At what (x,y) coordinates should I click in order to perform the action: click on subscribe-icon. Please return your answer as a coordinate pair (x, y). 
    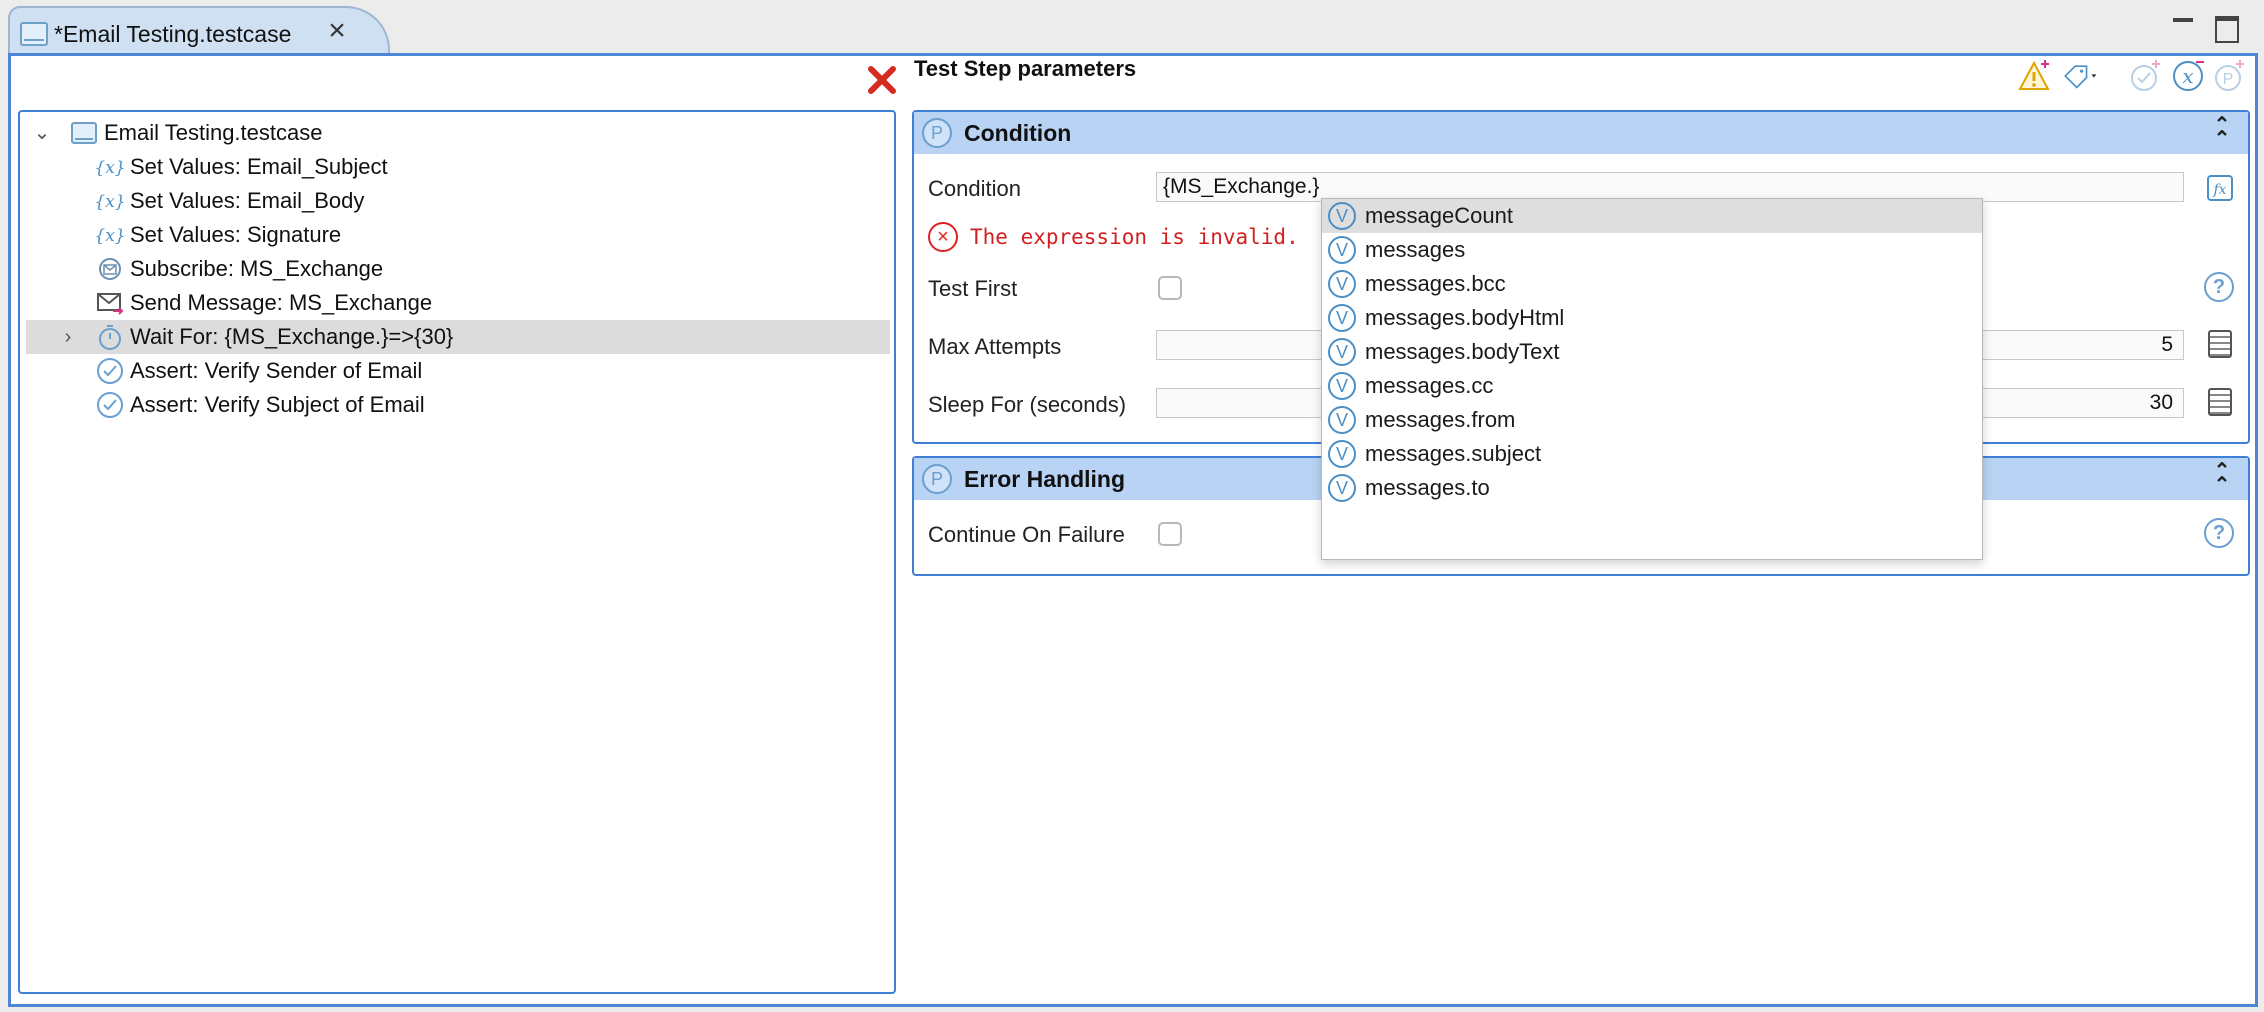
    Looking at the image, I should click on (110, 269).